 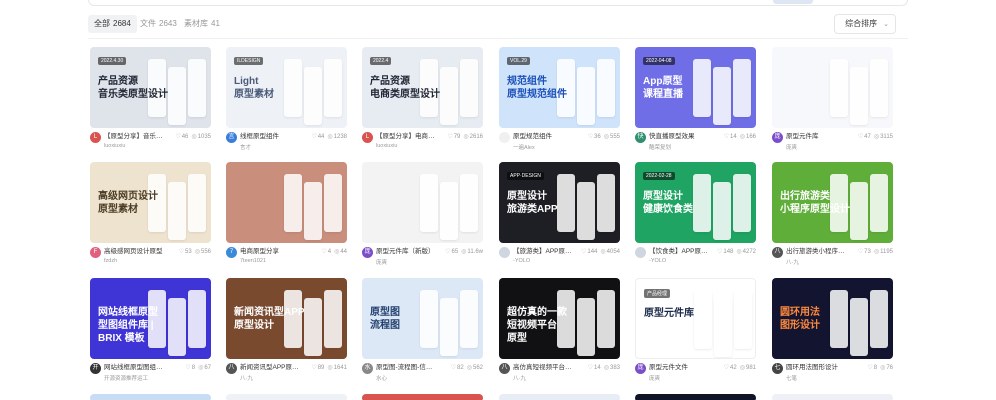 What do you see at coordinates (832, 318) in the screenshot?
I see `card-thumbnail: 圆环用法 图形设计` at bounding box center [832, 318].